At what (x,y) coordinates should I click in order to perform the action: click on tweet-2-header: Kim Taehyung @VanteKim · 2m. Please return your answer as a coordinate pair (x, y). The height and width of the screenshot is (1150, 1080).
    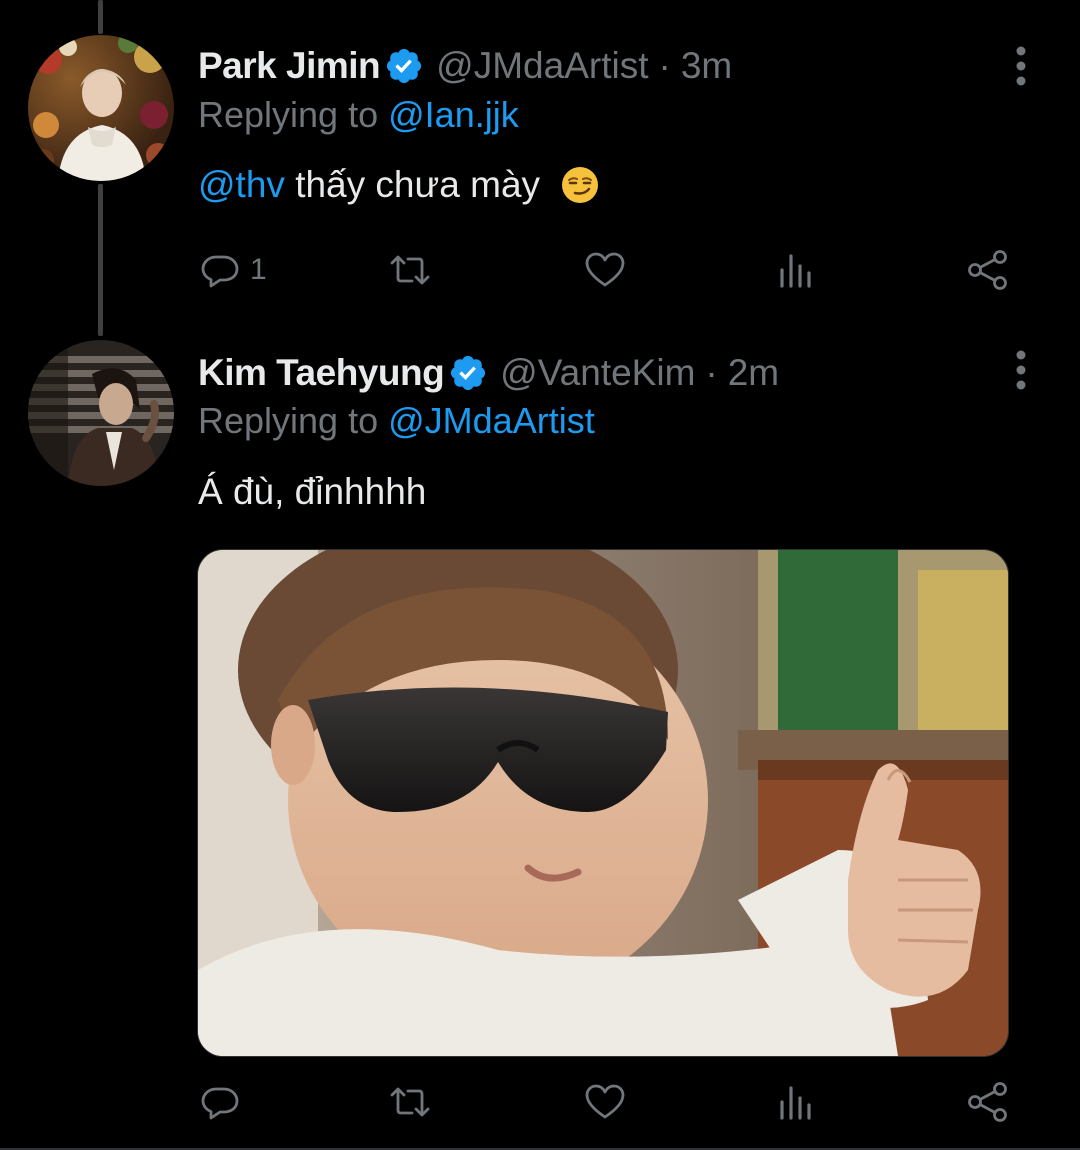
    Looking at the image, I should click on (488, 373).